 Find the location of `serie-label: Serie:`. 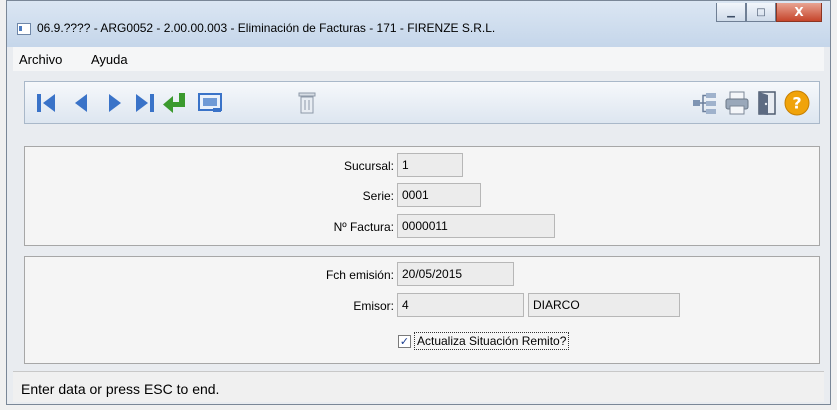

serie-label: Serie: is located at coordinates (378, 196).